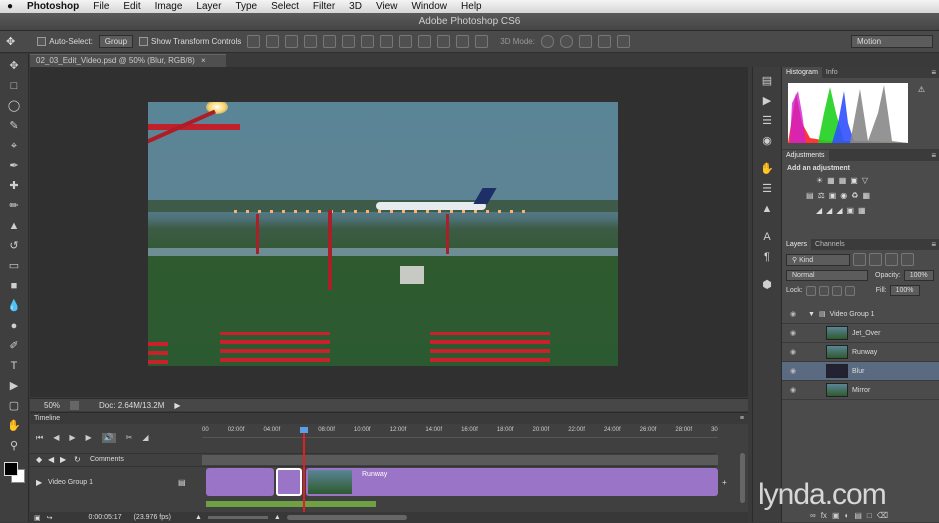 This screenshot has width=939, height=523. Describe the element at coordinates (182, 482) in the screenshot. I see `film-strip-icon: ▤` at that location.